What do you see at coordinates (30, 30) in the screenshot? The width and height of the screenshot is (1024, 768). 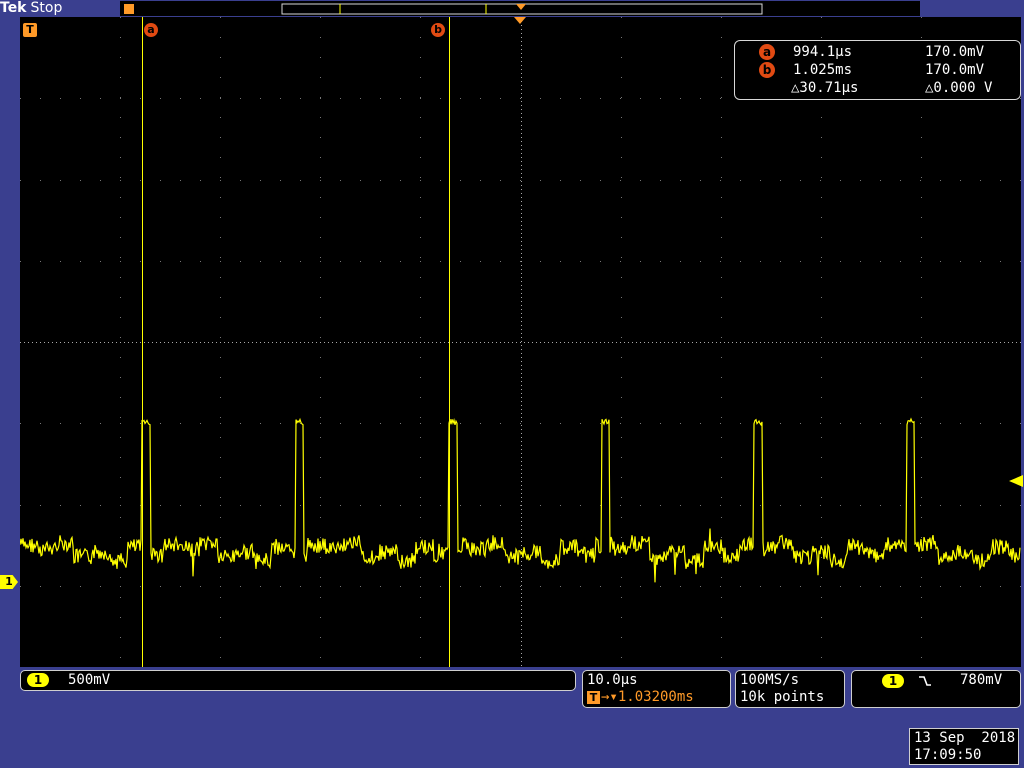 I see `trigger-marker-icon: T` at bounding box center [30, 30].